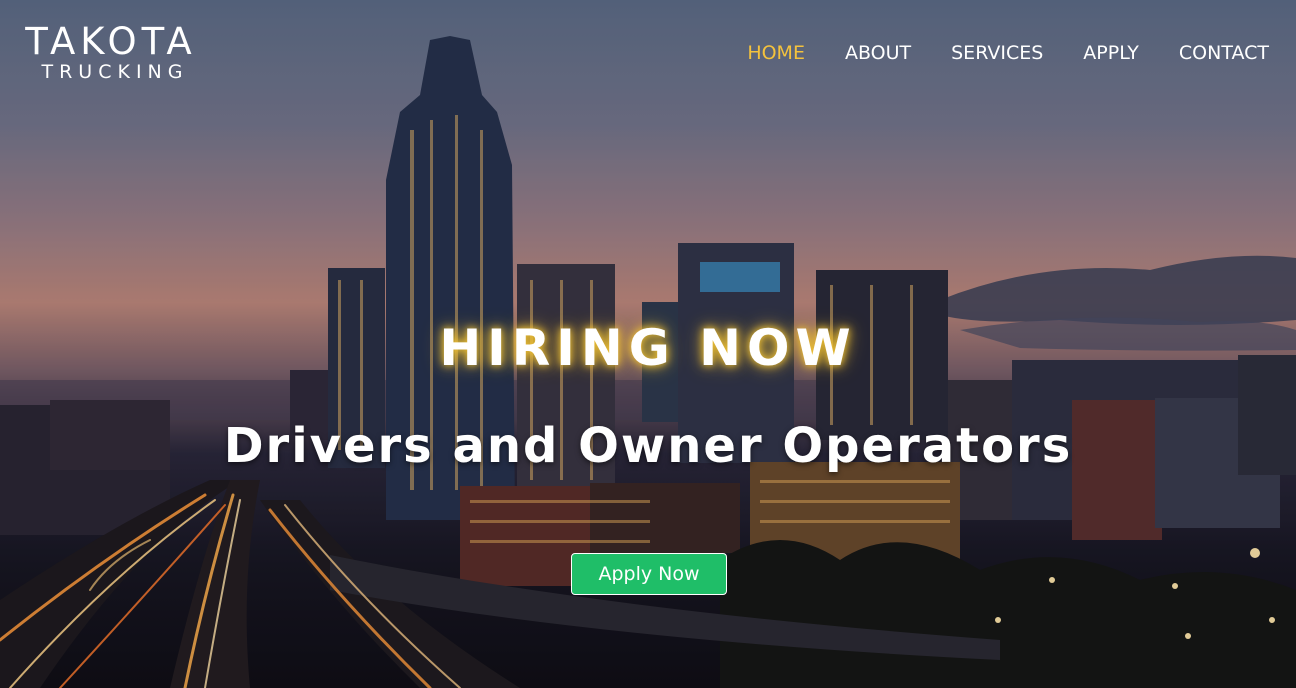 Image resolution: width=1296 pixels, height=688 pixels. Describe the element at coordinates (648, 348) in the screenshot. I see `hero-headline: HIRING NOW` at that location.